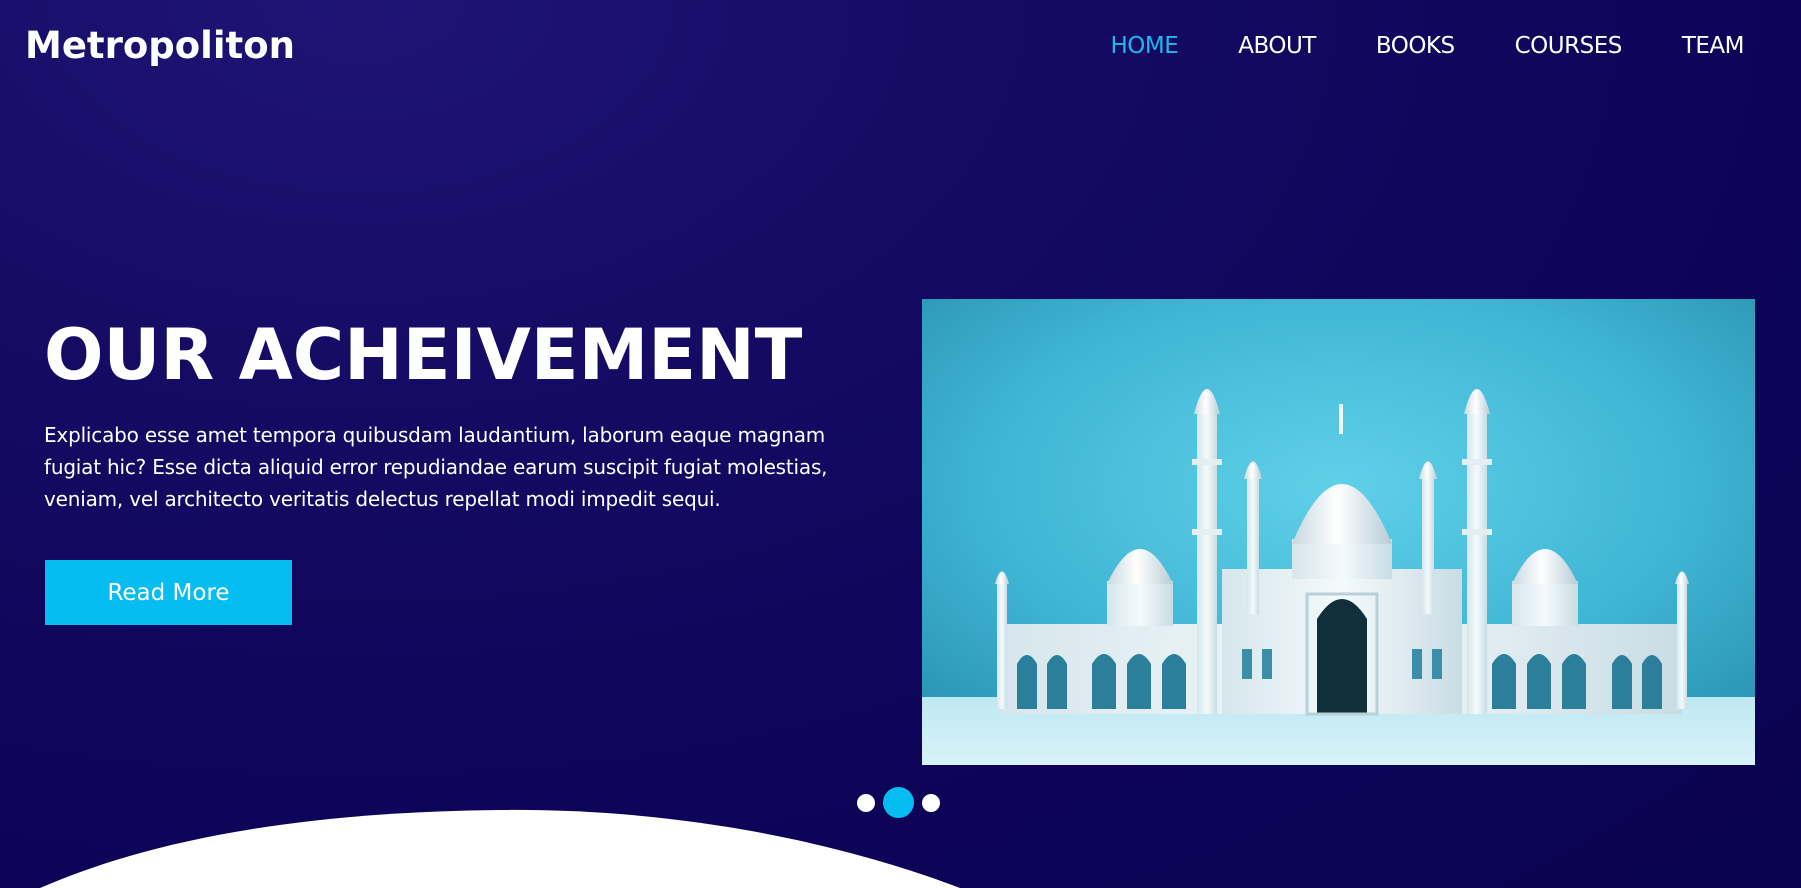  What do you see at coordinates (1415, 46) in the screenshot?
I see `nav-item-books: BOOKS` at bounding box center [1415, 46].